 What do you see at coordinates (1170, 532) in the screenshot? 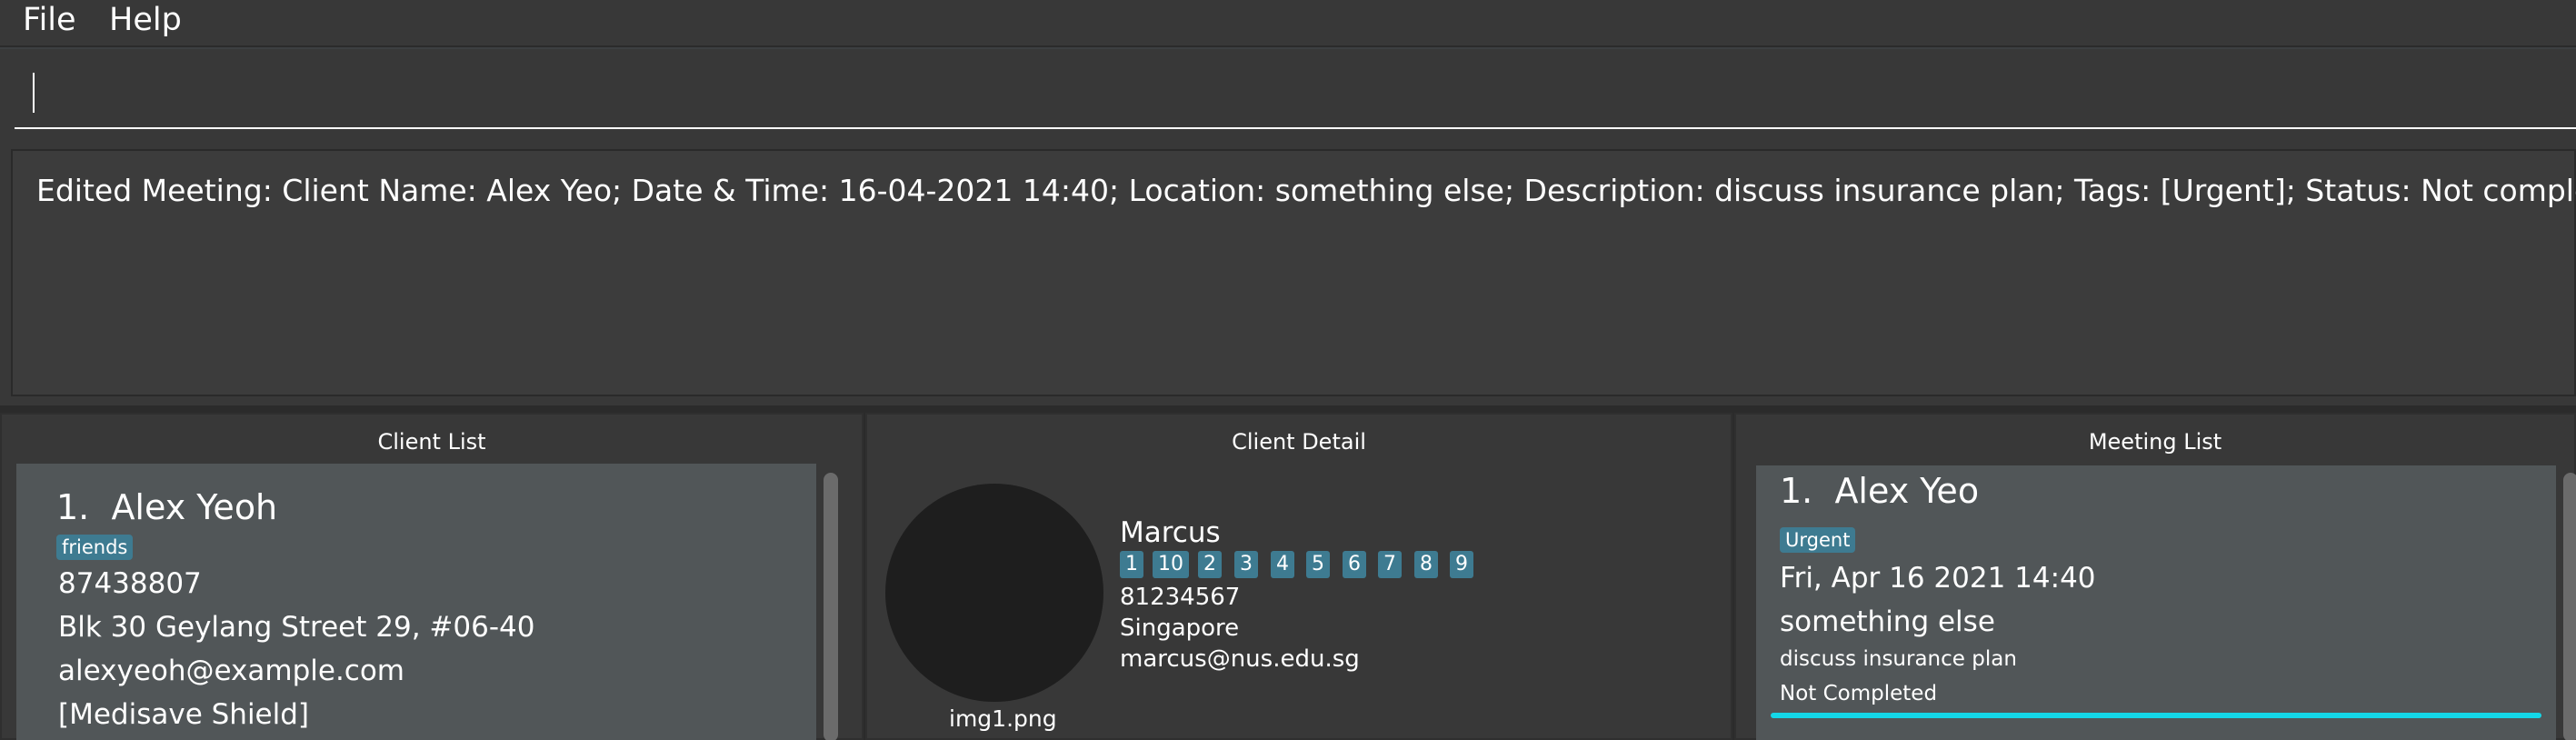
I see `detail-client-name: Marcus` at bounding box center [1170, 532].